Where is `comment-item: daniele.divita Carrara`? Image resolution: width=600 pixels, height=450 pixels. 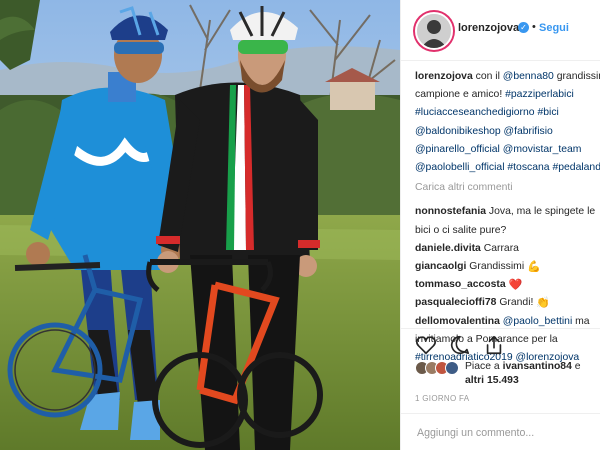
comment-item: daniele.divita Carrara is located at coordinates (507, 249).